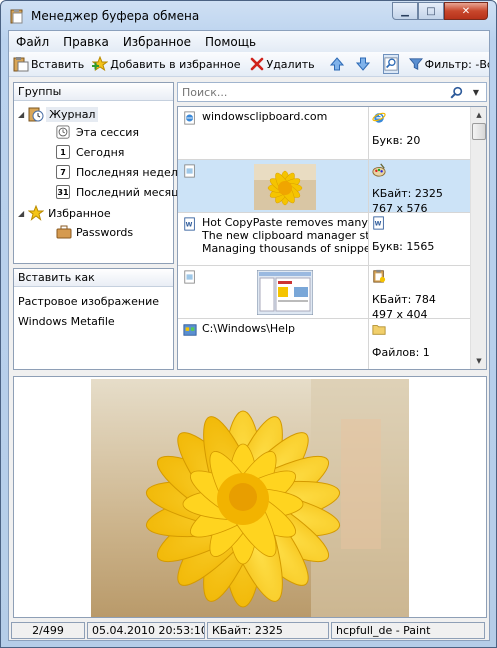 This screenshot has width=497, height=648. What do you see at coordinates (127, 192) in the screenshot?
I see `tree-label-last-month: Последний месяц` at bounding box center [127, 192].